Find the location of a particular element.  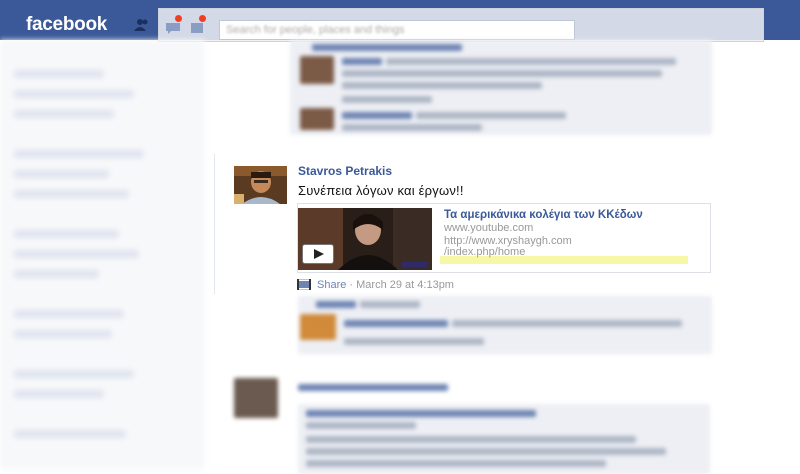

share-icon is located at coordinates (304, 284).